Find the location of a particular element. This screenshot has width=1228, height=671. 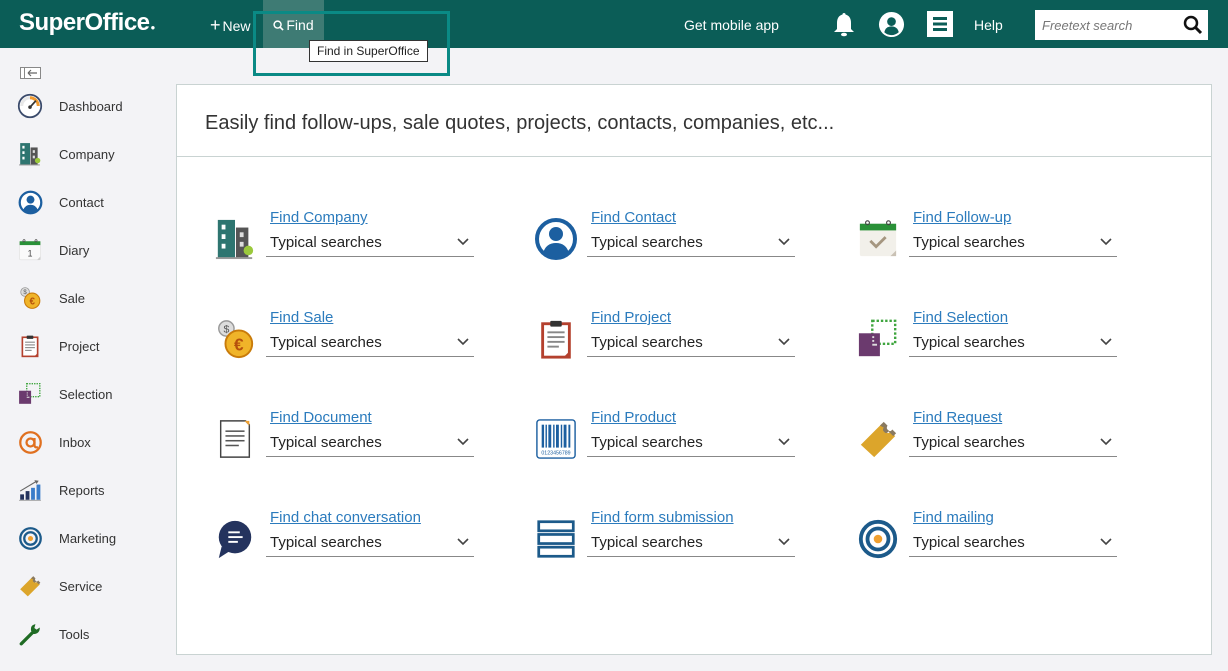

sidebar-item-service: Service is located at coordinates (85, 586).